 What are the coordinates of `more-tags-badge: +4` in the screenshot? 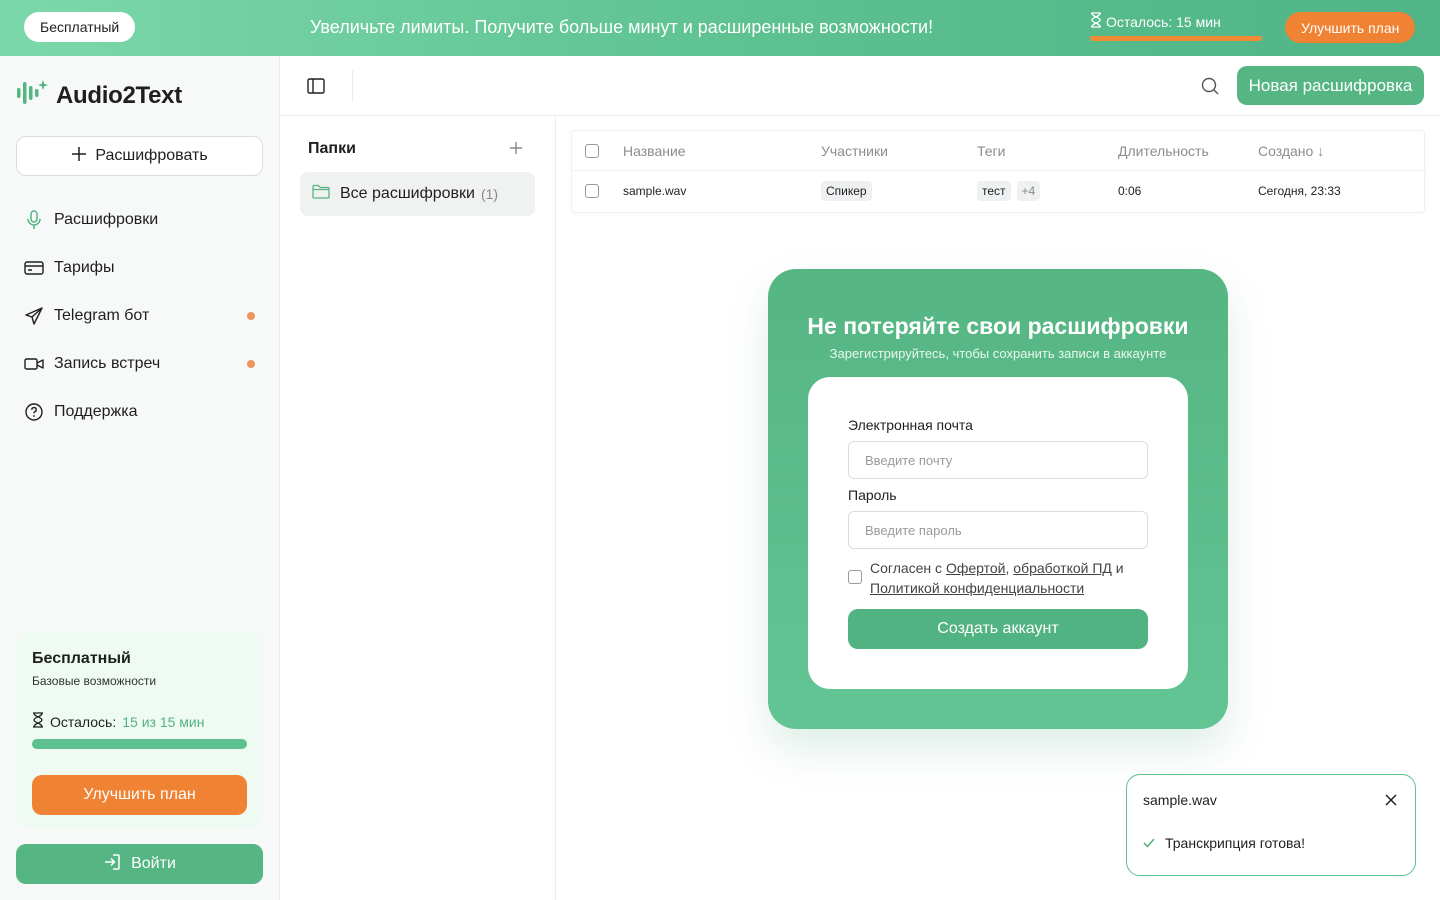 It's located at (1028, 191).